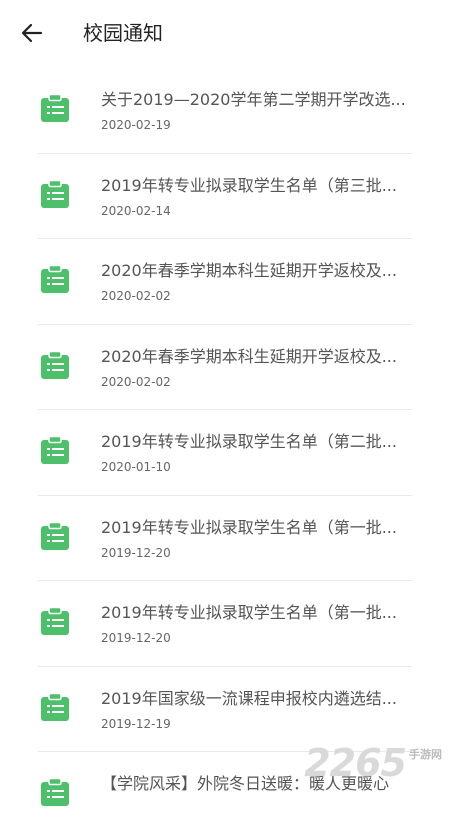  What do you see at coordinates (123, 33) in the screenshot?
I see `page-title: 校园通知` at bounding box center [123, 33].